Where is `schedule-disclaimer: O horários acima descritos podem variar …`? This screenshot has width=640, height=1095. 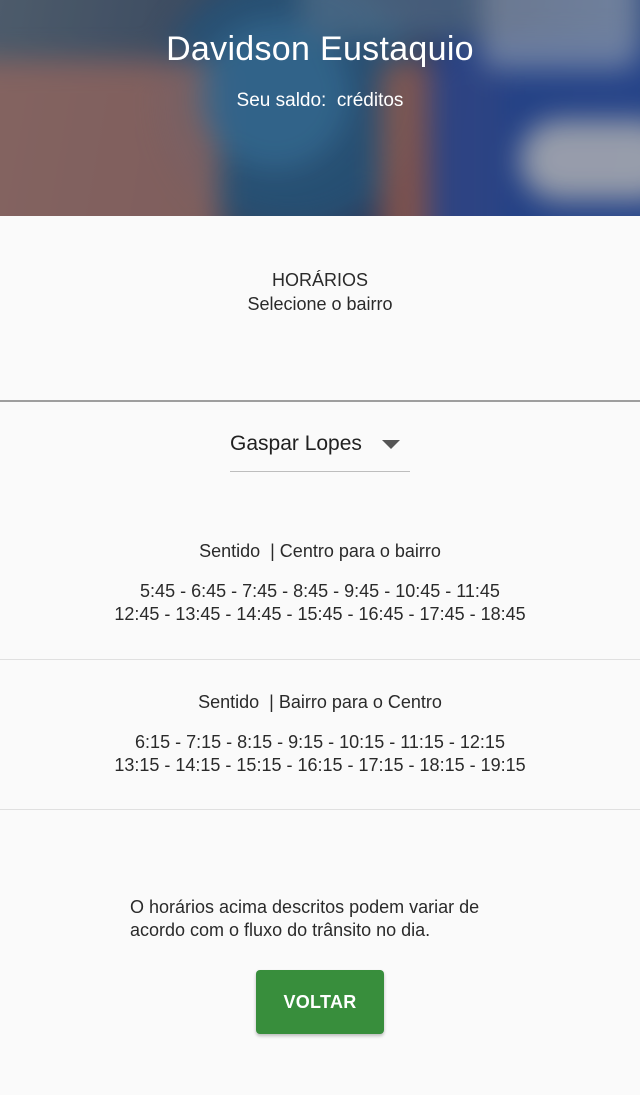 schedule-disclaimer: O horários acima descritos podem variar … is located at coordinates (305, 918).